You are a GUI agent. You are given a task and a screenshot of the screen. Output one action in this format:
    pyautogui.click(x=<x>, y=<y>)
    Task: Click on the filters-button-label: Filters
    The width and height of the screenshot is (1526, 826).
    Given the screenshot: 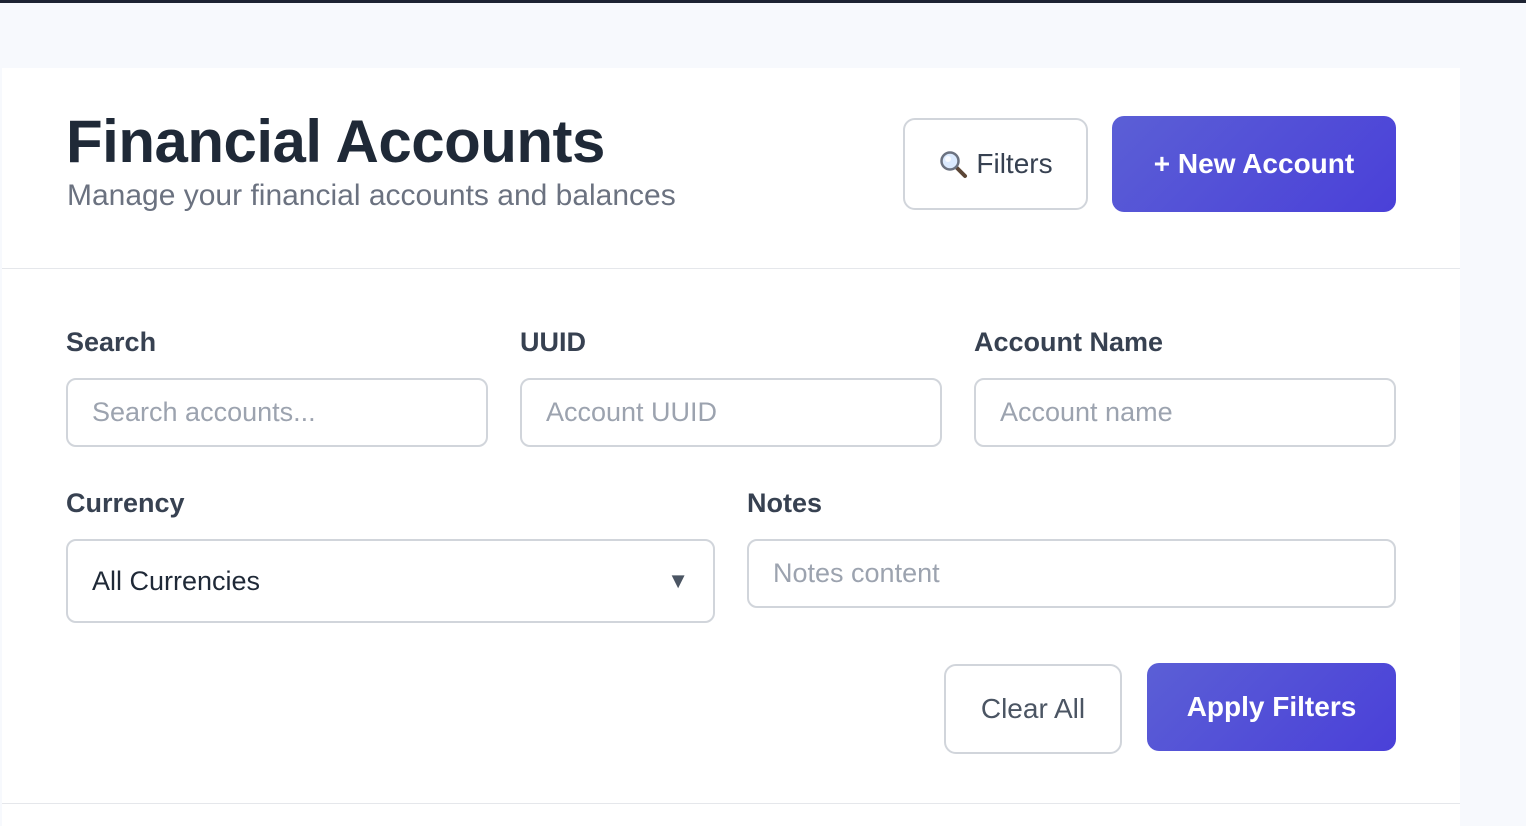 What is the action you would take?
    pyautogui.click(x=1014, y=163)
    